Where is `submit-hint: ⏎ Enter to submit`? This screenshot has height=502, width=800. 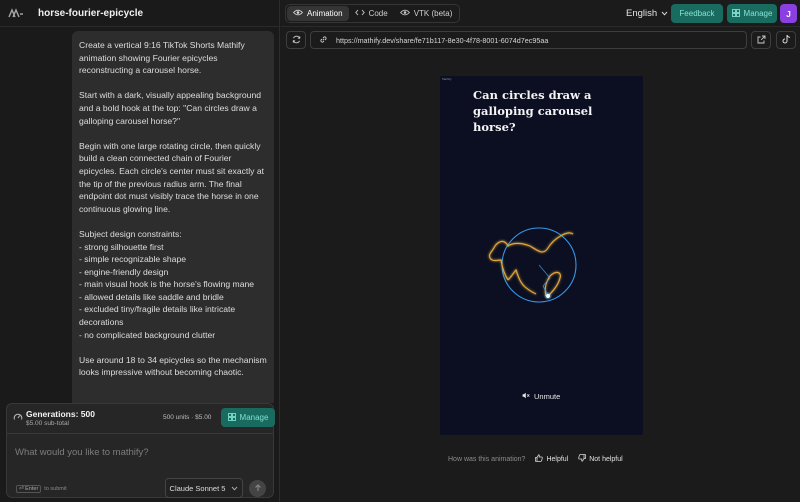 submit-hint: ⏎ Enter to submit is located at coordinates (41, 489).